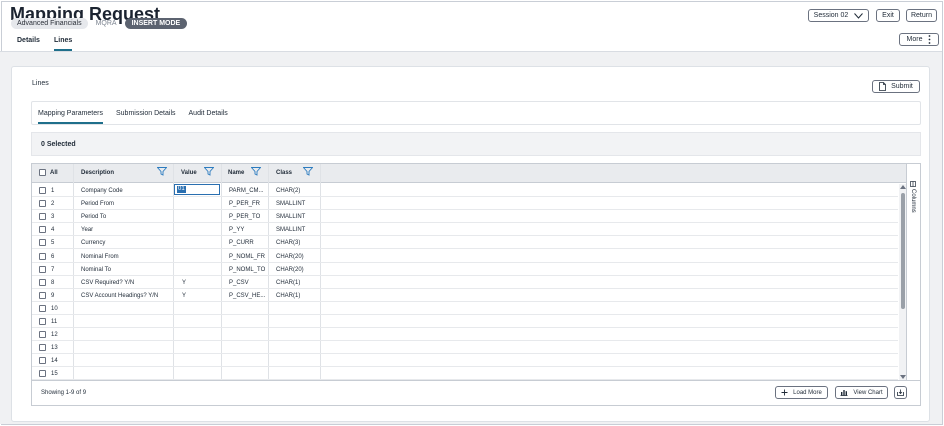 Image resolution: width=944 pixels, height=426 pixels. I want to click on select-all-checkbox, so click(42, 172).